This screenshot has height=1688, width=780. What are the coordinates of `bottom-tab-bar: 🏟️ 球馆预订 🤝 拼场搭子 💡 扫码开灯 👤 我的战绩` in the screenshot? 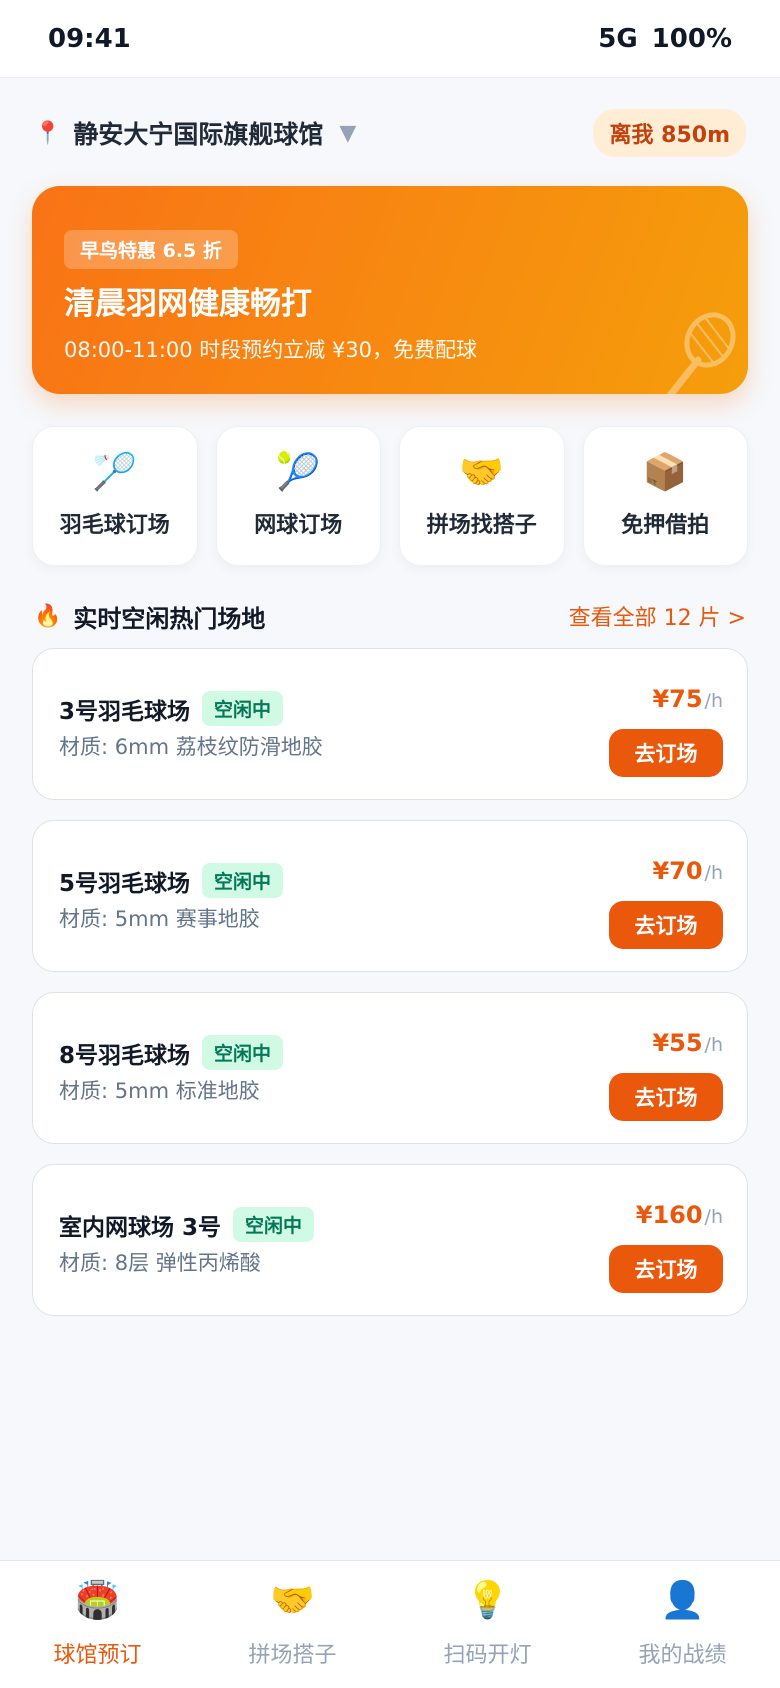 It's located at (390, 1624).